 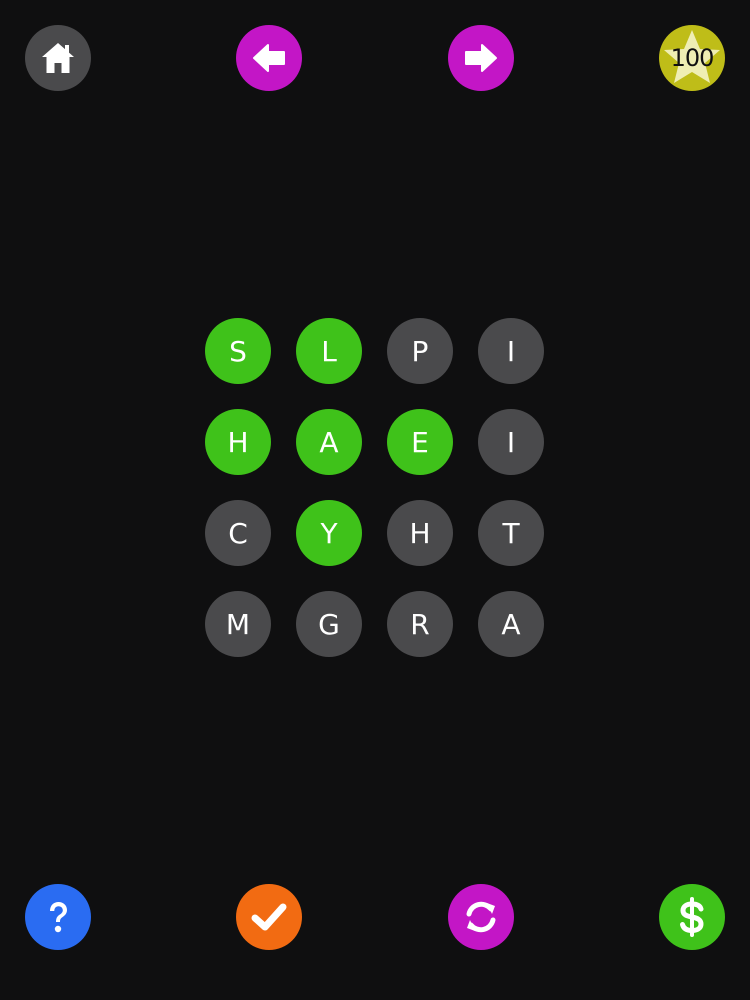 What do you see at coordinates (329, 351) in the screenshot?
I see `letter-tile-0-1: L` at bounding box center [329, 351].